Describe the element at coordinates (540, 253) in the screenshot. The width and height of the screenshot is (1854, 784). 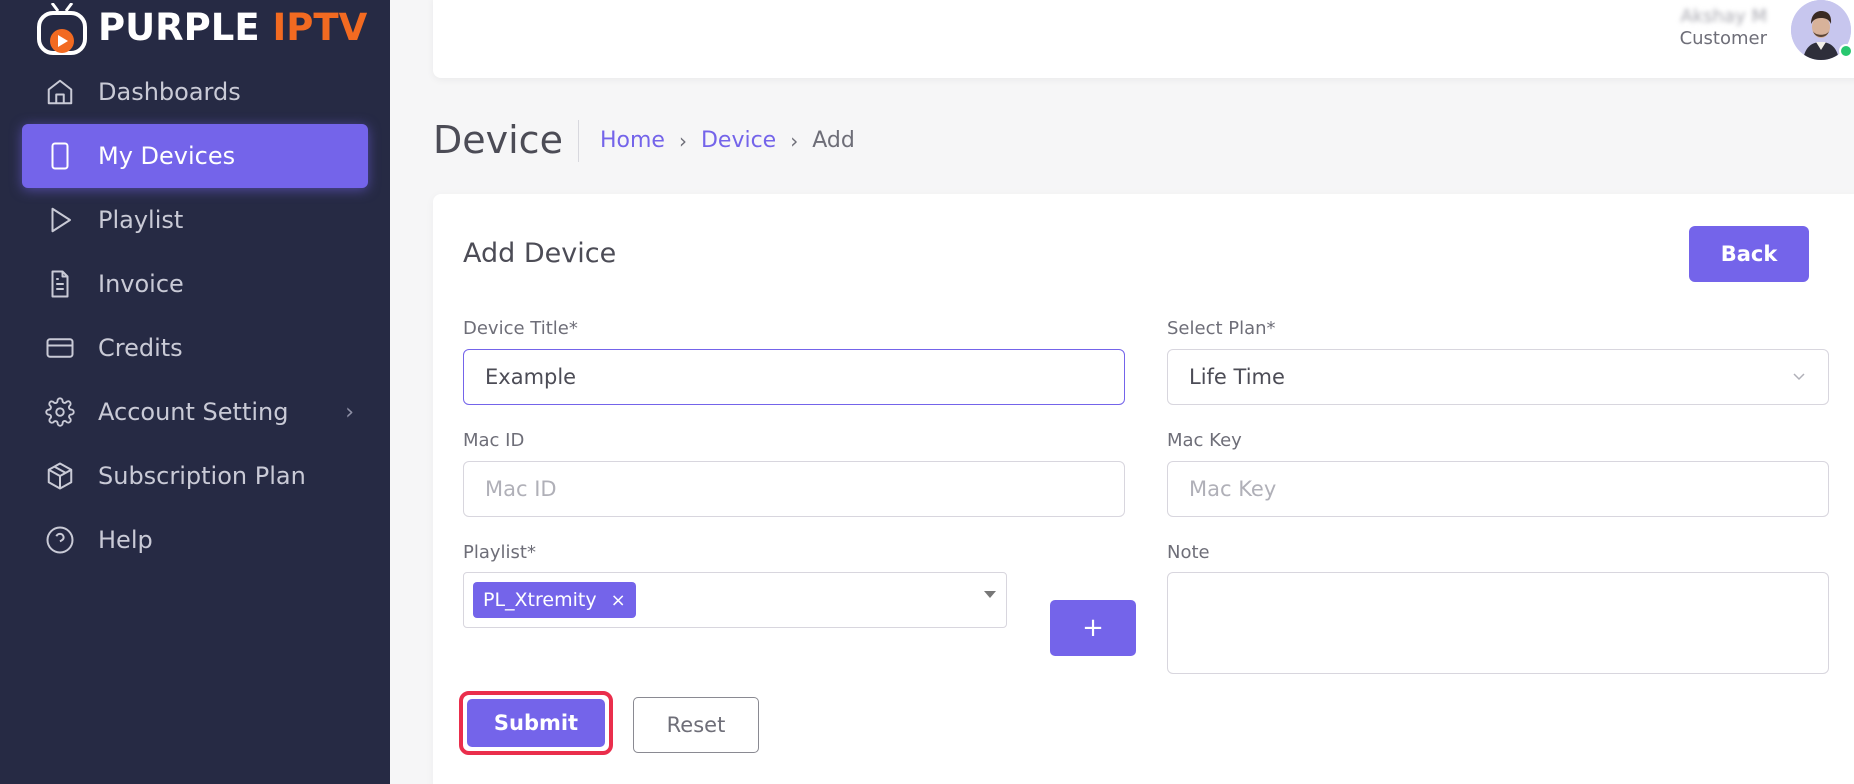
I see `card-title: Add Device` at that location.